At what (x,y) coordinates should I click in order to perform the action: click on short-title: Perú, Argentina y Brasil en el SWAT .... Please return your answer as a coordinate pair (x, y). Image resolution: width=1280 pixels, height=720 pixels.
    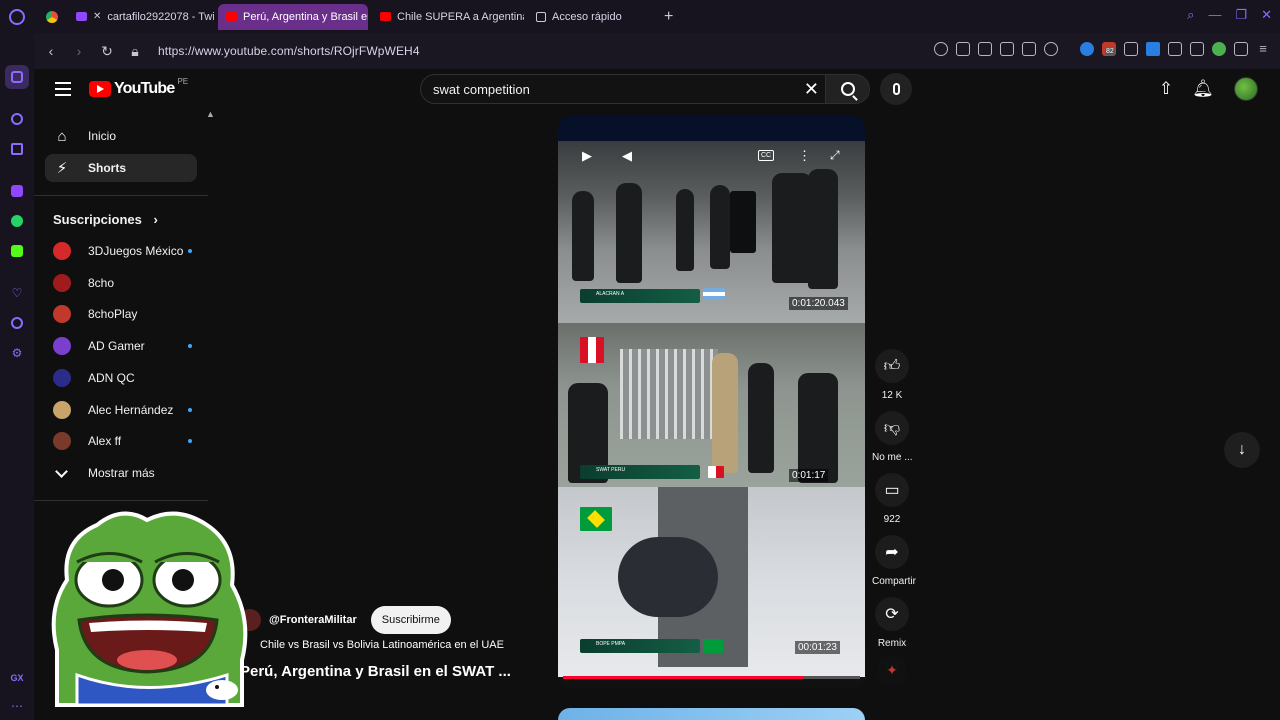
    Looking at the image, I should click on (375, 671).